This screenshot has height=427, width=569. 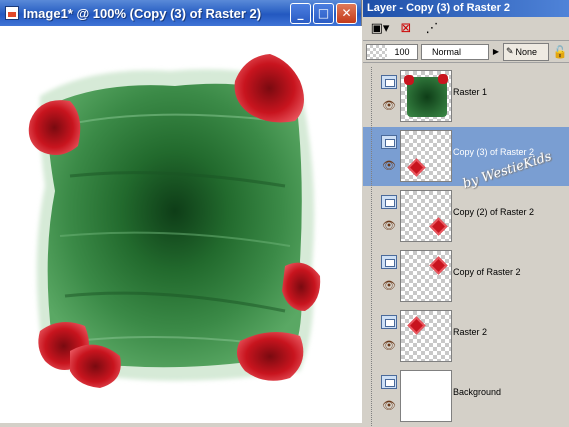 I want to click on layer-row-raster-1: 👁 Raster 1, so click(x=466, y=96).